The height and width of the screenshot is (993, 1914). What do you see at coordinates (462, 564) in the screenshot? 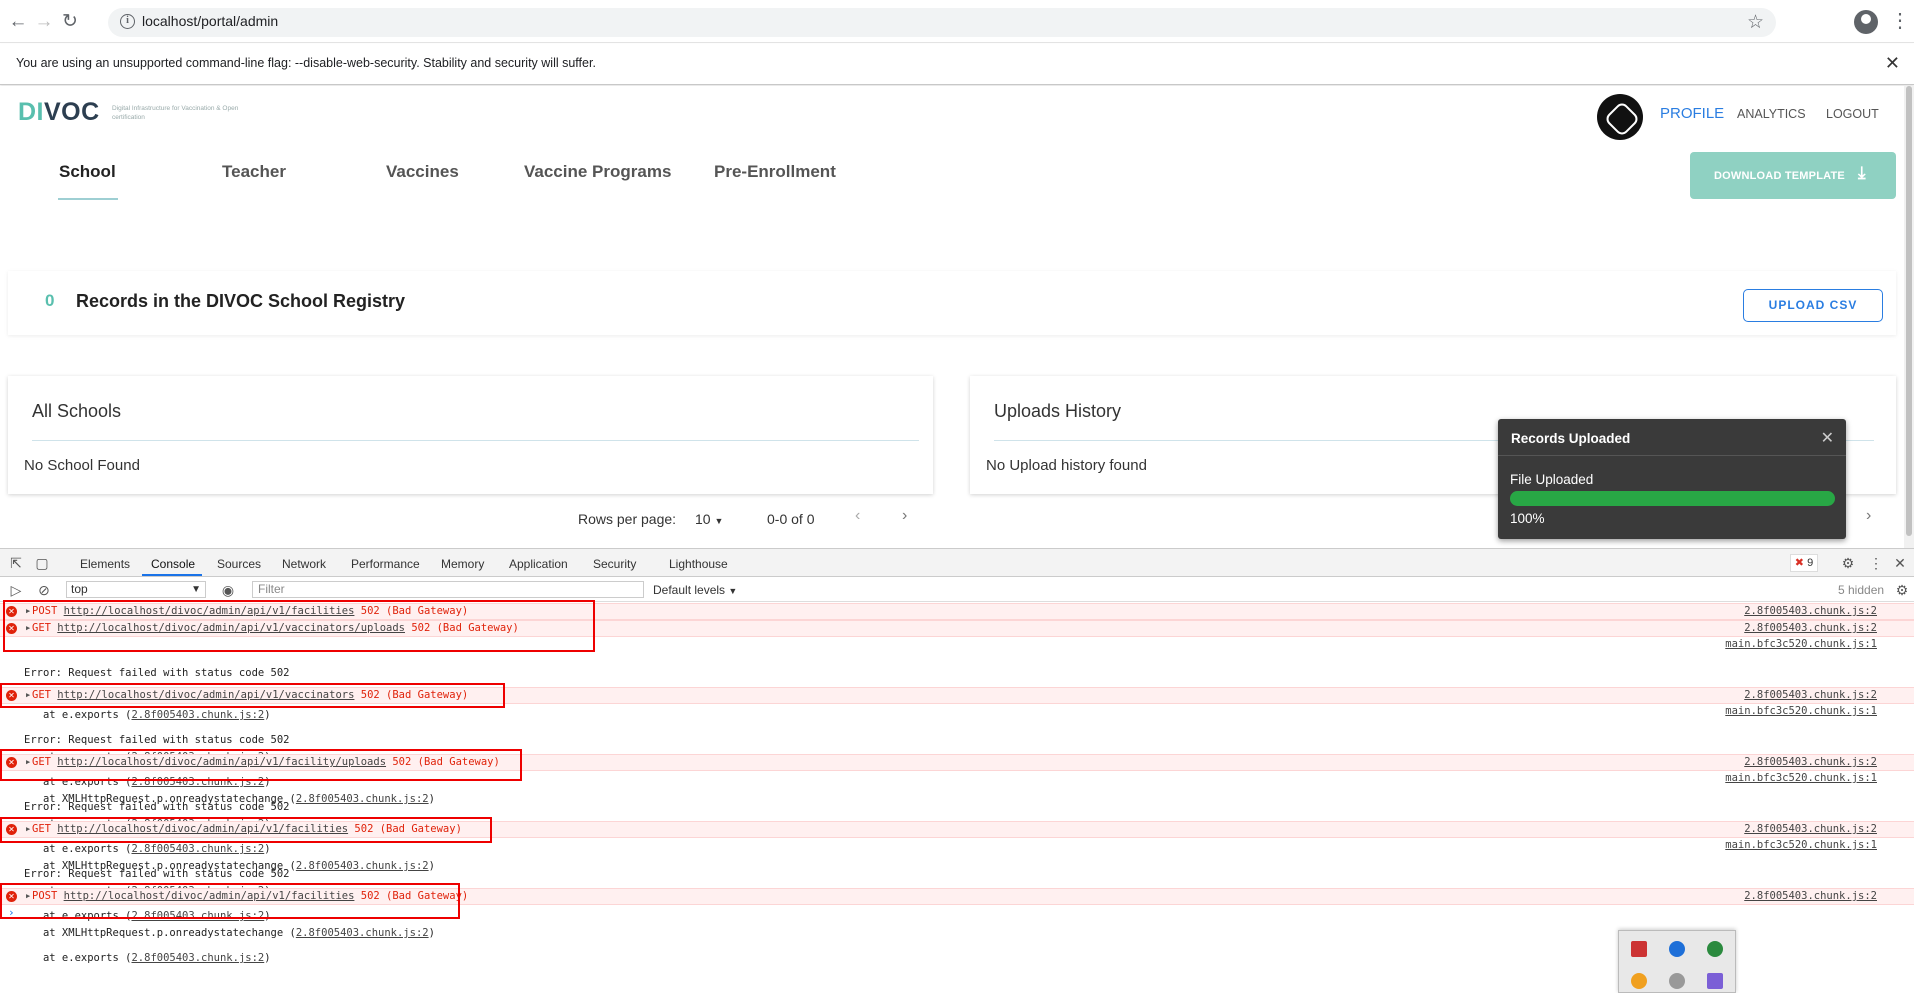
I see `devtools-tab-memory: Memory` at bounding box center [462, 564].